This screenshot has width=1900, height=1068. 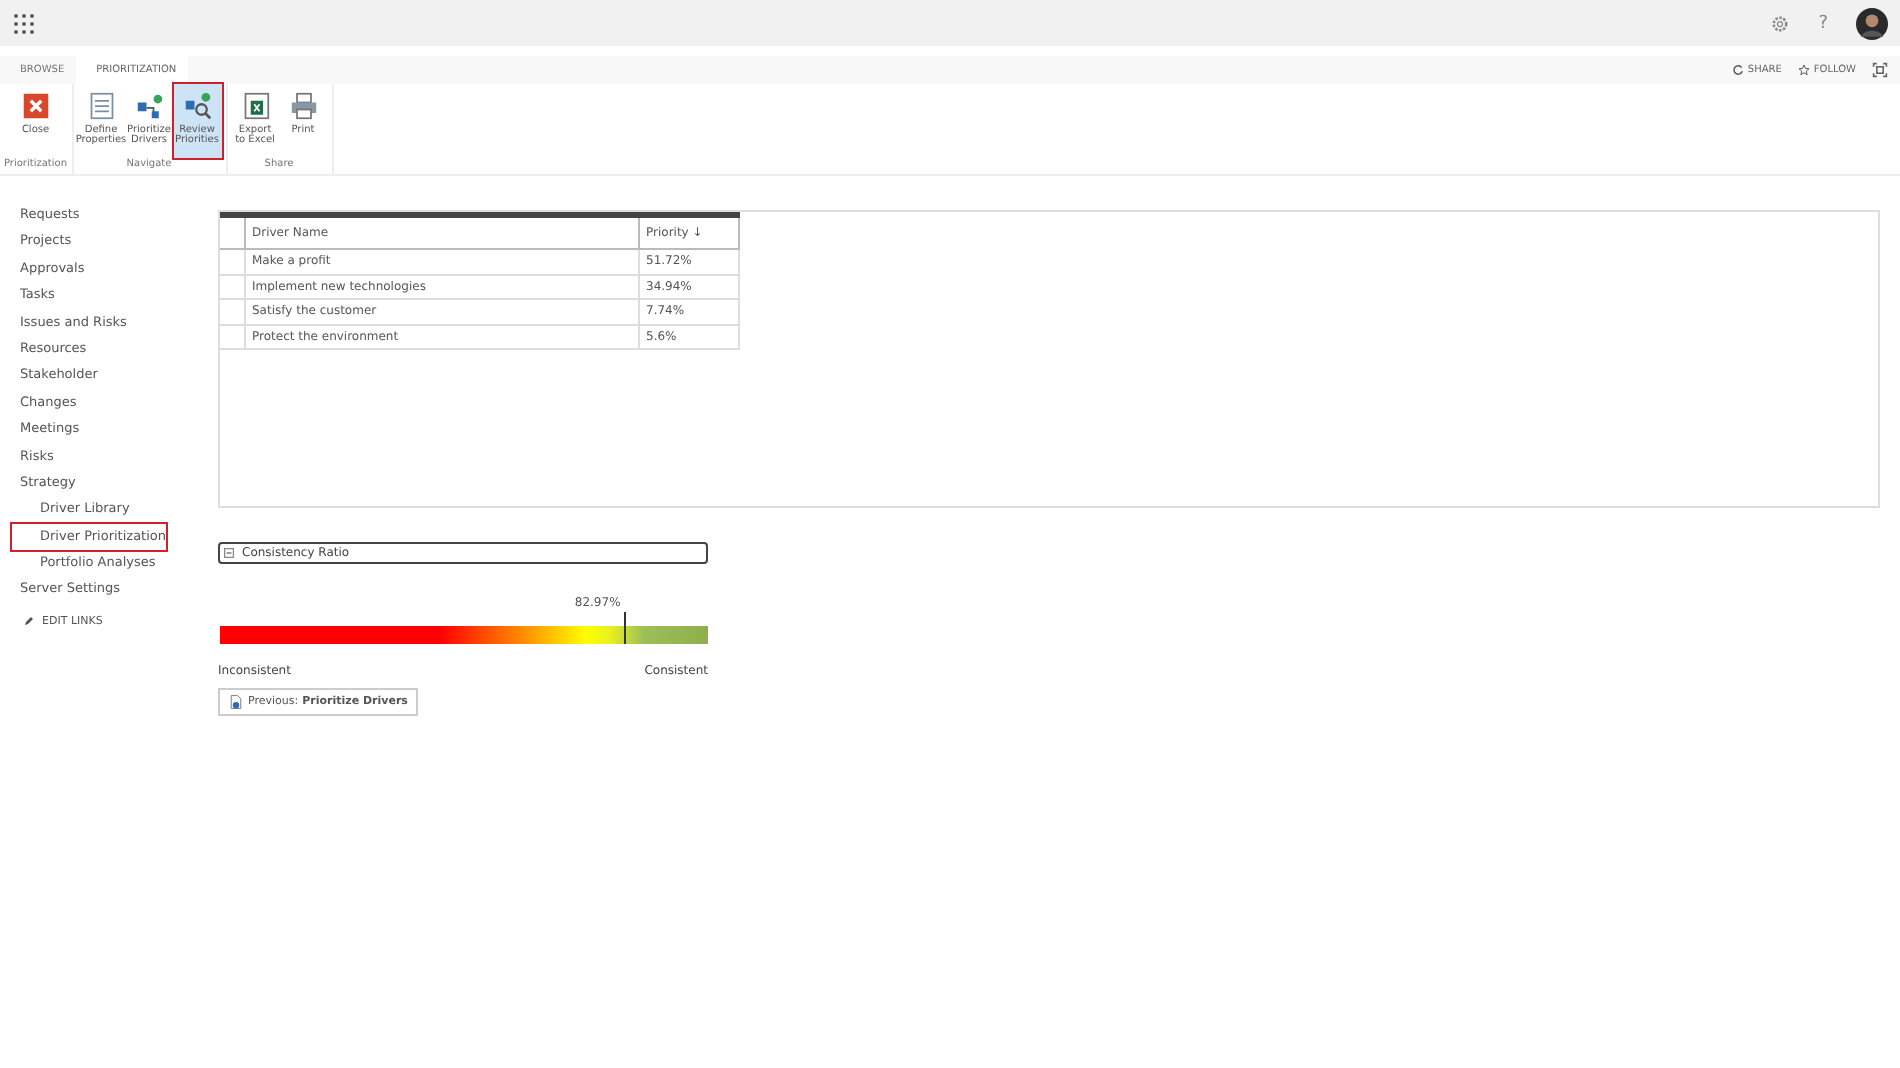 I want to click on pencil-icon, so click(x=29, y=621).